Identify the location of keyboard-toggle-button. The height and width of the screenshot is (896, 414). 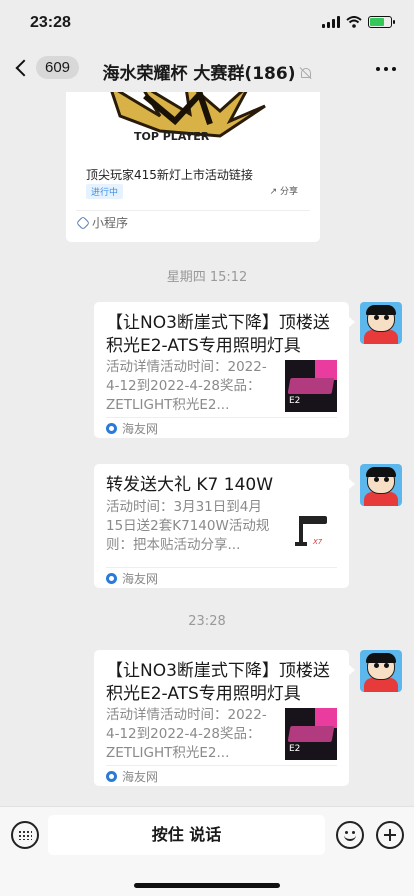
(25, 835).